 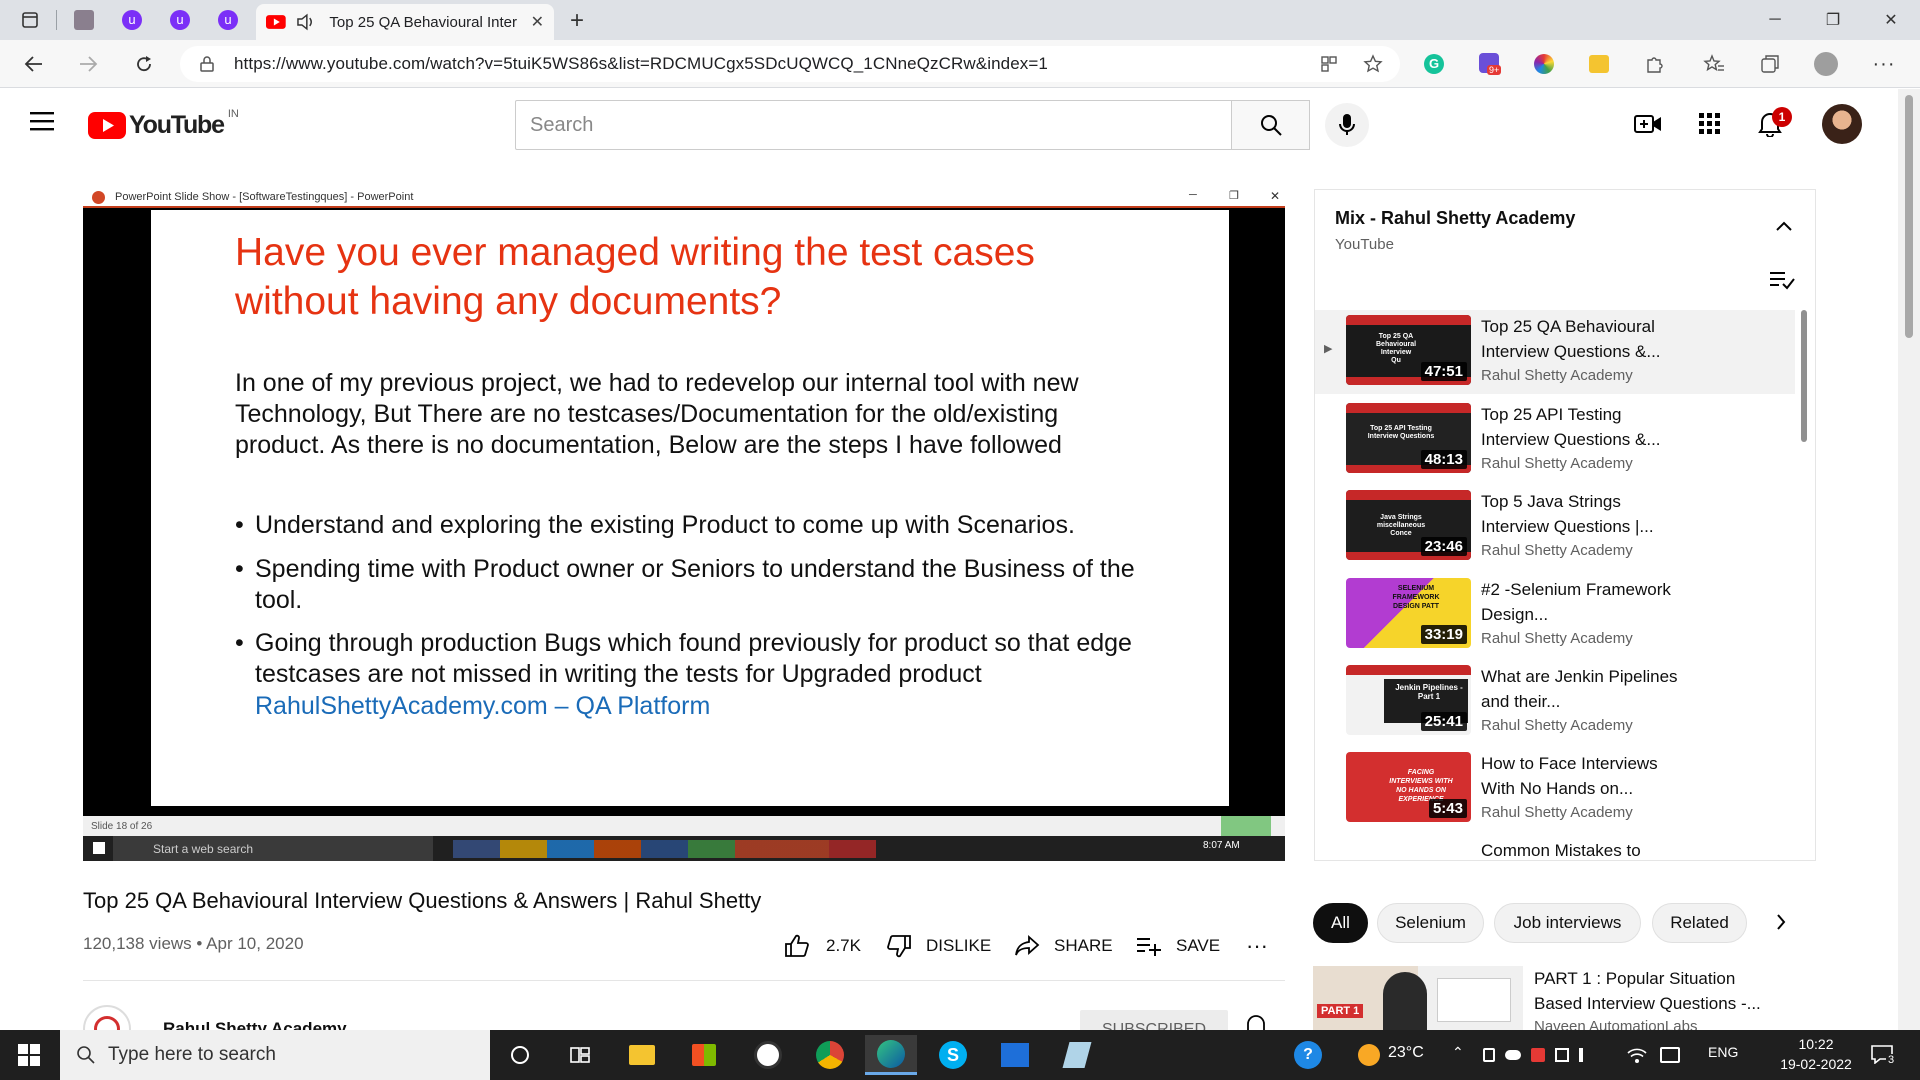 I want to click on skype-app: S, so click(x=953, y=1055).